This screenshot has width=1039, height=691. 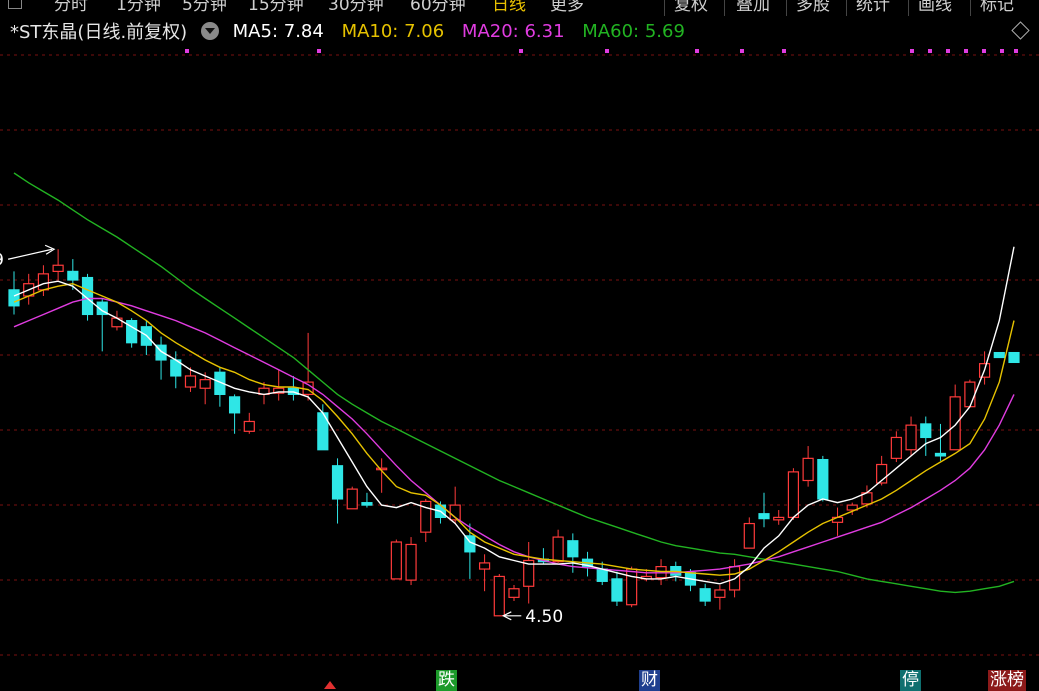 I want to click on low-price-label: 4.50, so click(x=544, y=617).